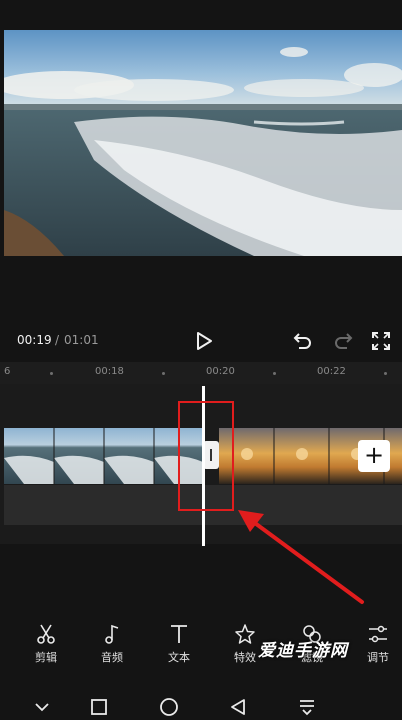  Describe the element at coordinates (303, 651) in the screenshot. I see `watermark-text: 爱迪手游网` at that location.